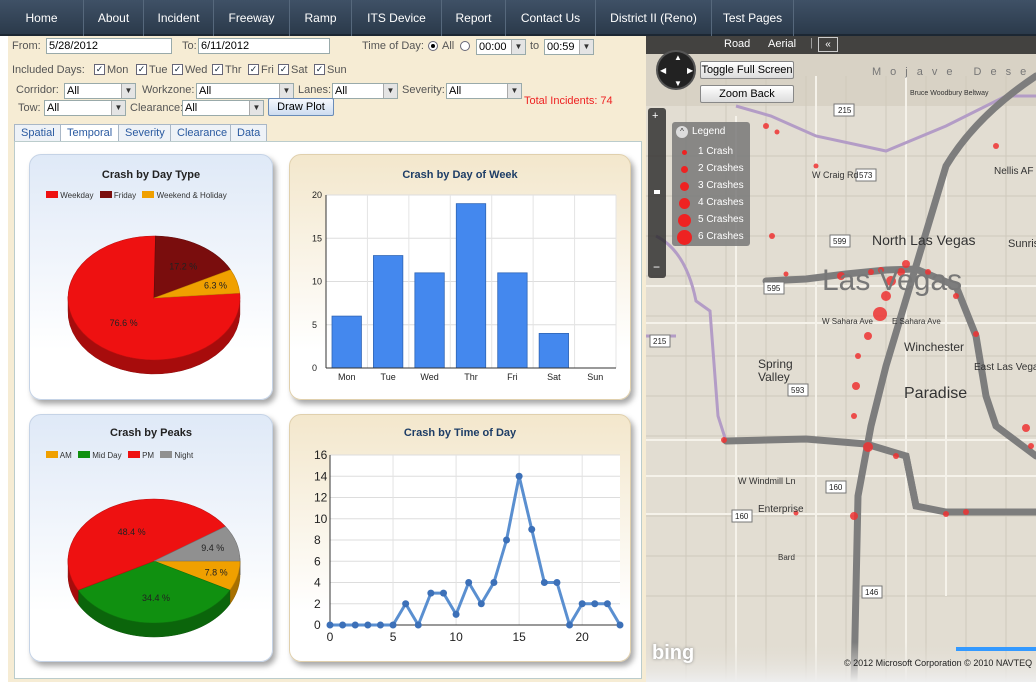 The width and height of the screenshot is (1036, 682). Describe the element at coordinates (179, 18) in the screenshot. I see `nav-incident: Incident` at that location.